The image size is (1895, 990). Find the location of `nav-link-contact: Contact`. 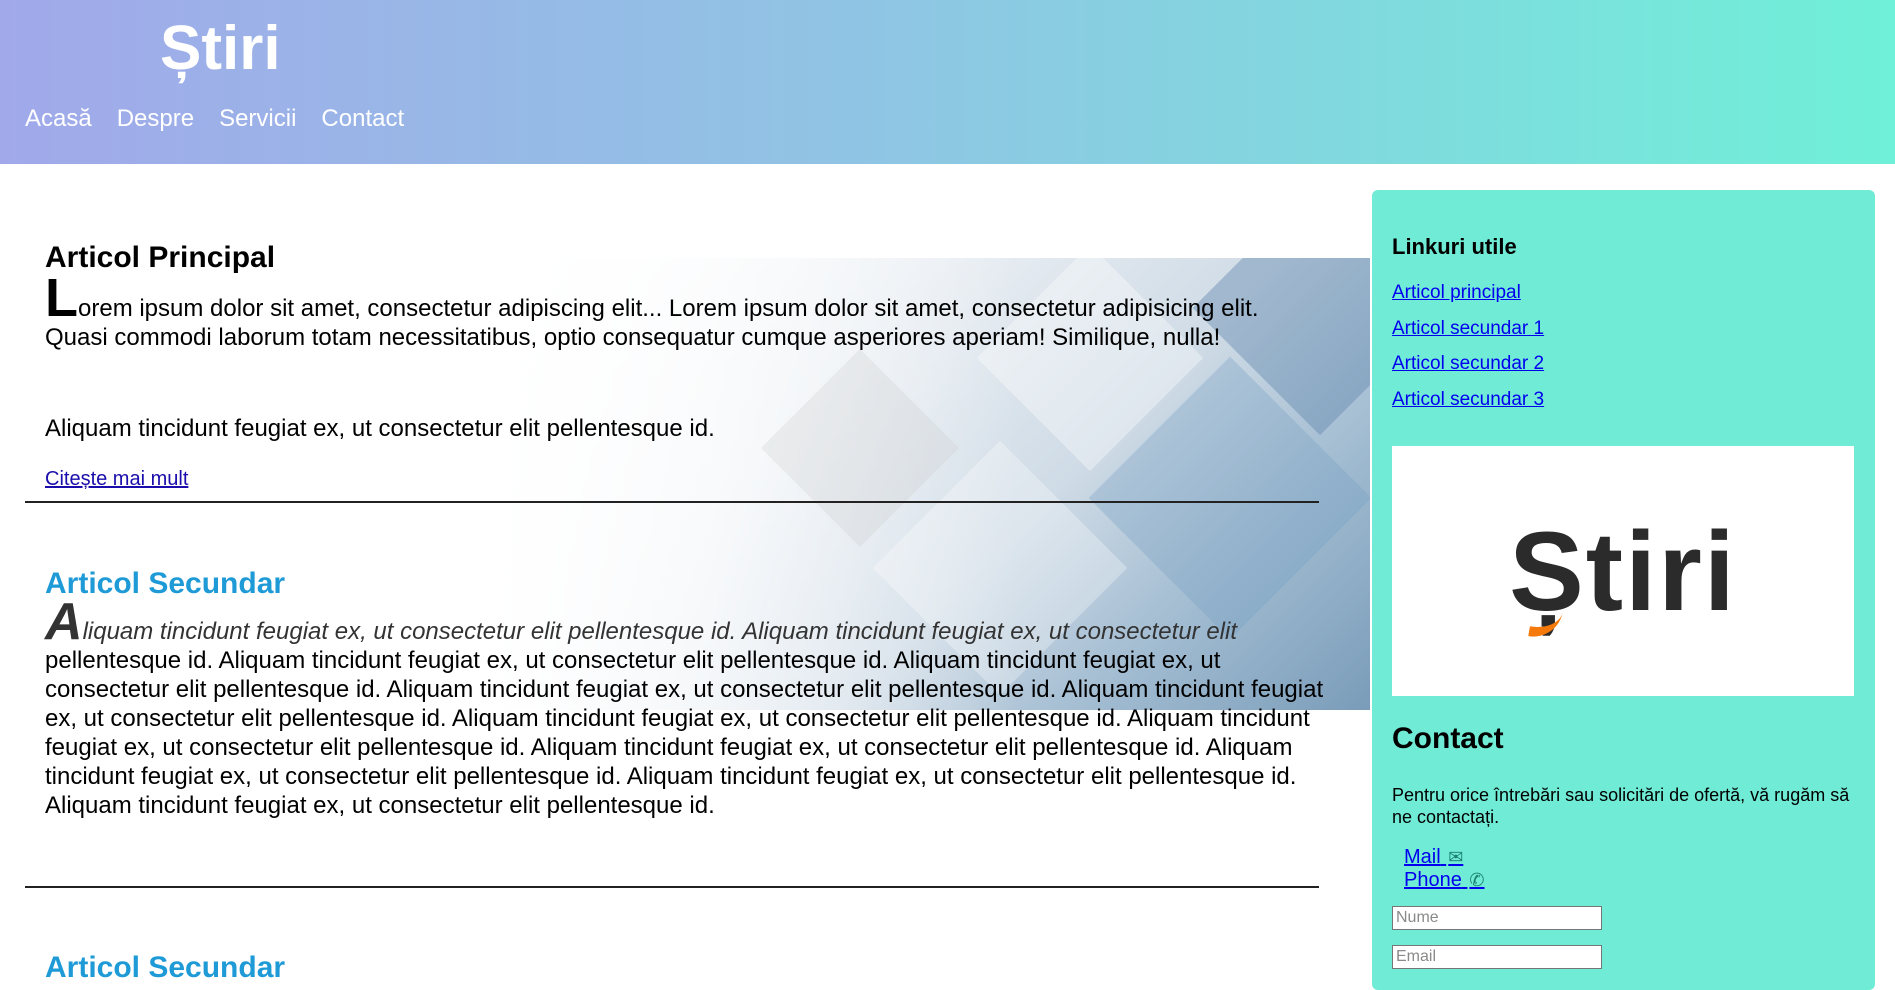

nav-link-contact: Contact is located at coordinates (362, 119).